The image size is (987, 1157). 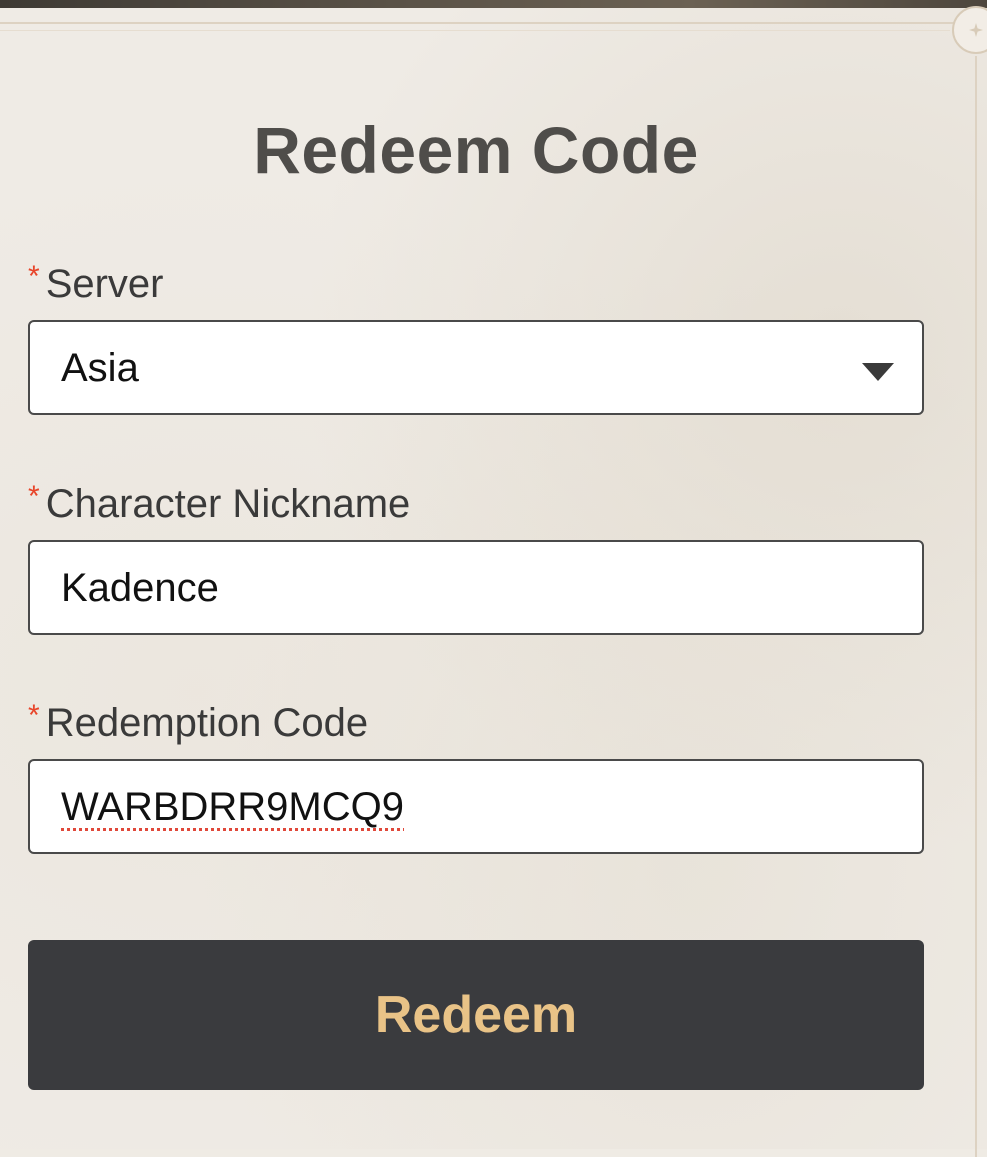 What do you see at coordinates (476, 1015) in the screenshot?
I see `redeem-button: Redeem` at bounding box center [476, 1015].